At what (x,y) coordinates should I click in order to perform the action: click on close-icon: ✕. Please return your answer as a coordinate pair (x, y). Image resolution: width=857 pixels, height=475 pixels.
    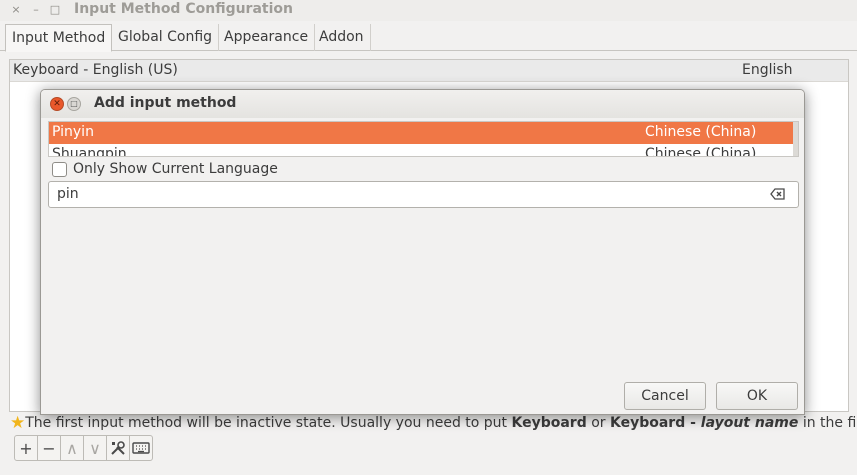
    Looking at the image, I should click on (57, 104).